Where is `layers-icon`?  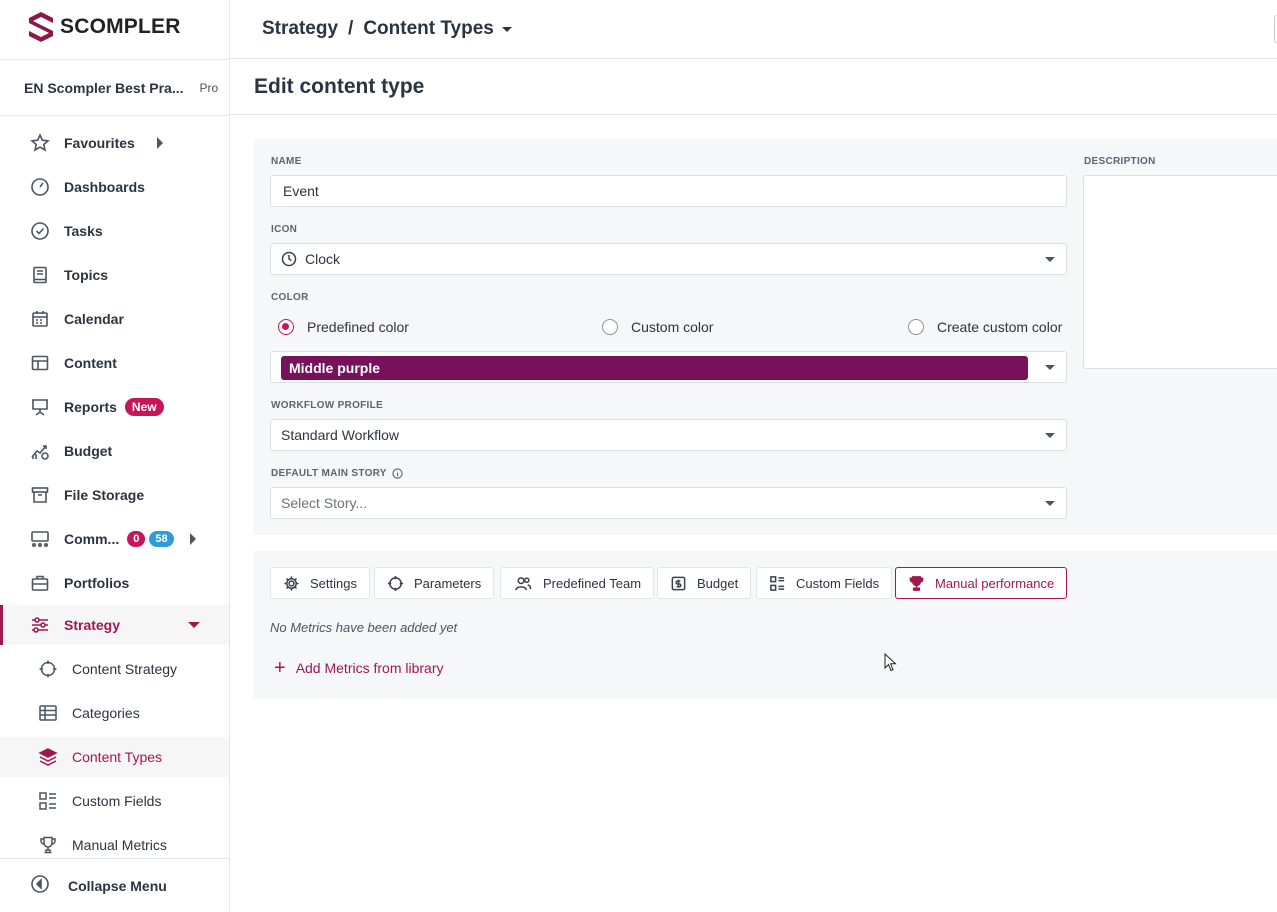
layers-icon is located at coordinates (48, 757).